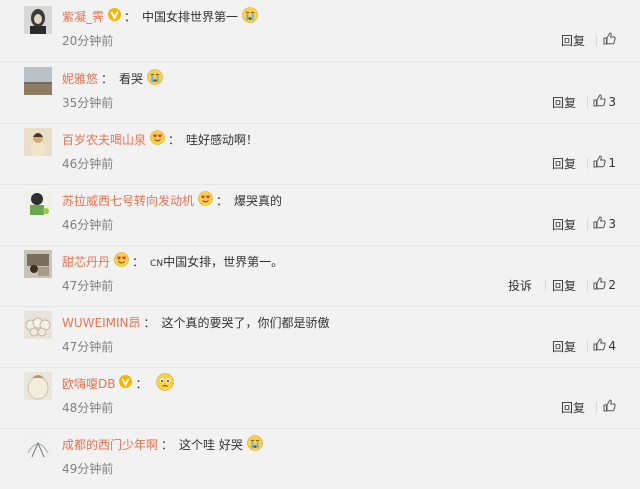  Describe the element at coordinates (131, 78) in the screenshot. I see `comment-text: 看哭` at that location.